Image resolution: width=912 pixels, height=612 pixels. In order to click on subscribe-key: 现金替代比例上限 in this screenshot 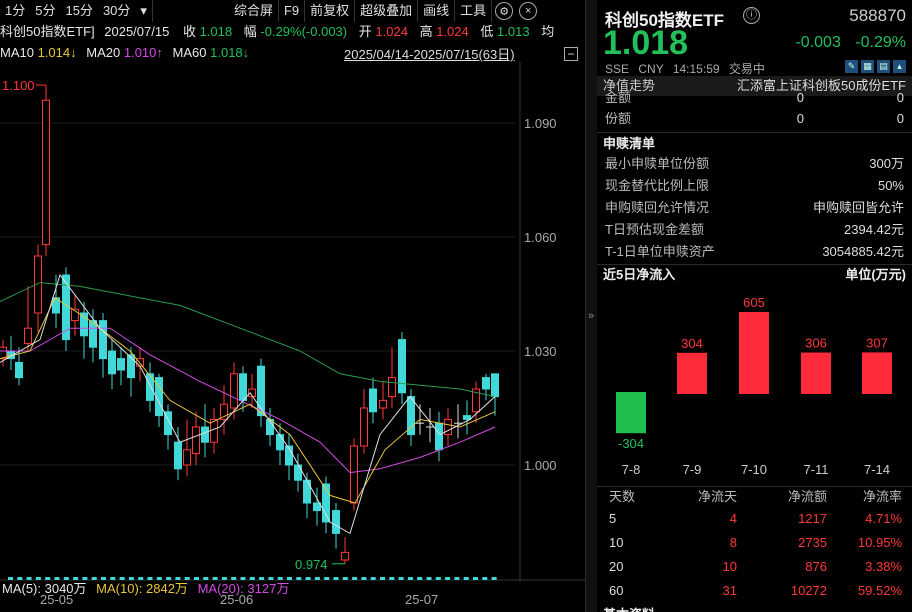, I will do `click(657, 186)`.